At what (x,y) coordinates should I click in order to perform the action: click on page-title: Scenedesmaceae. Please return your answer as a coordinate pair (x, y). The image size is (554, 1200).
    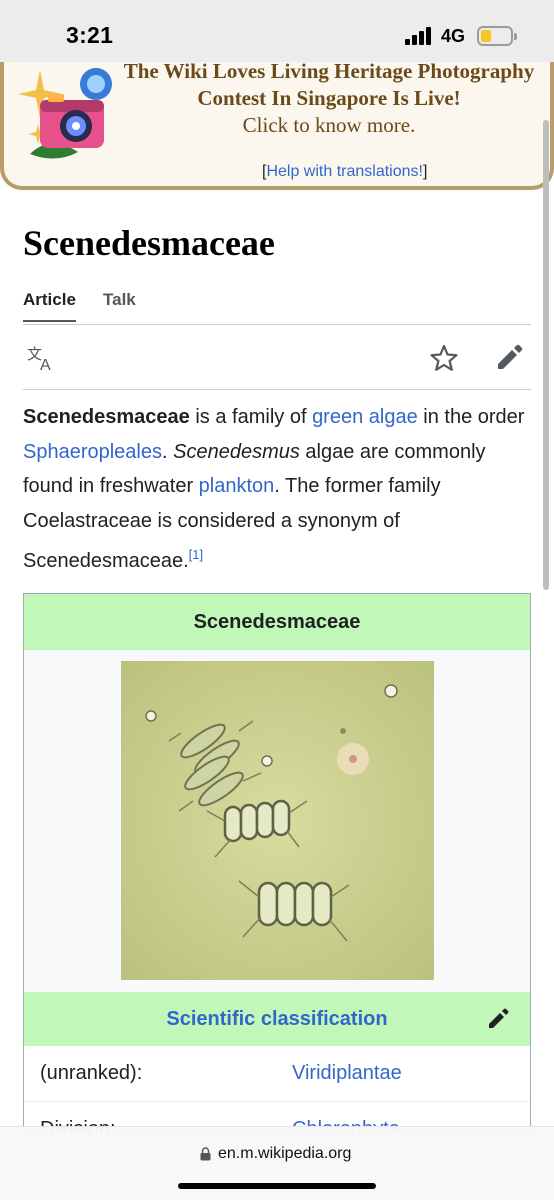
    Looking at the image, I should click on (149, 243).